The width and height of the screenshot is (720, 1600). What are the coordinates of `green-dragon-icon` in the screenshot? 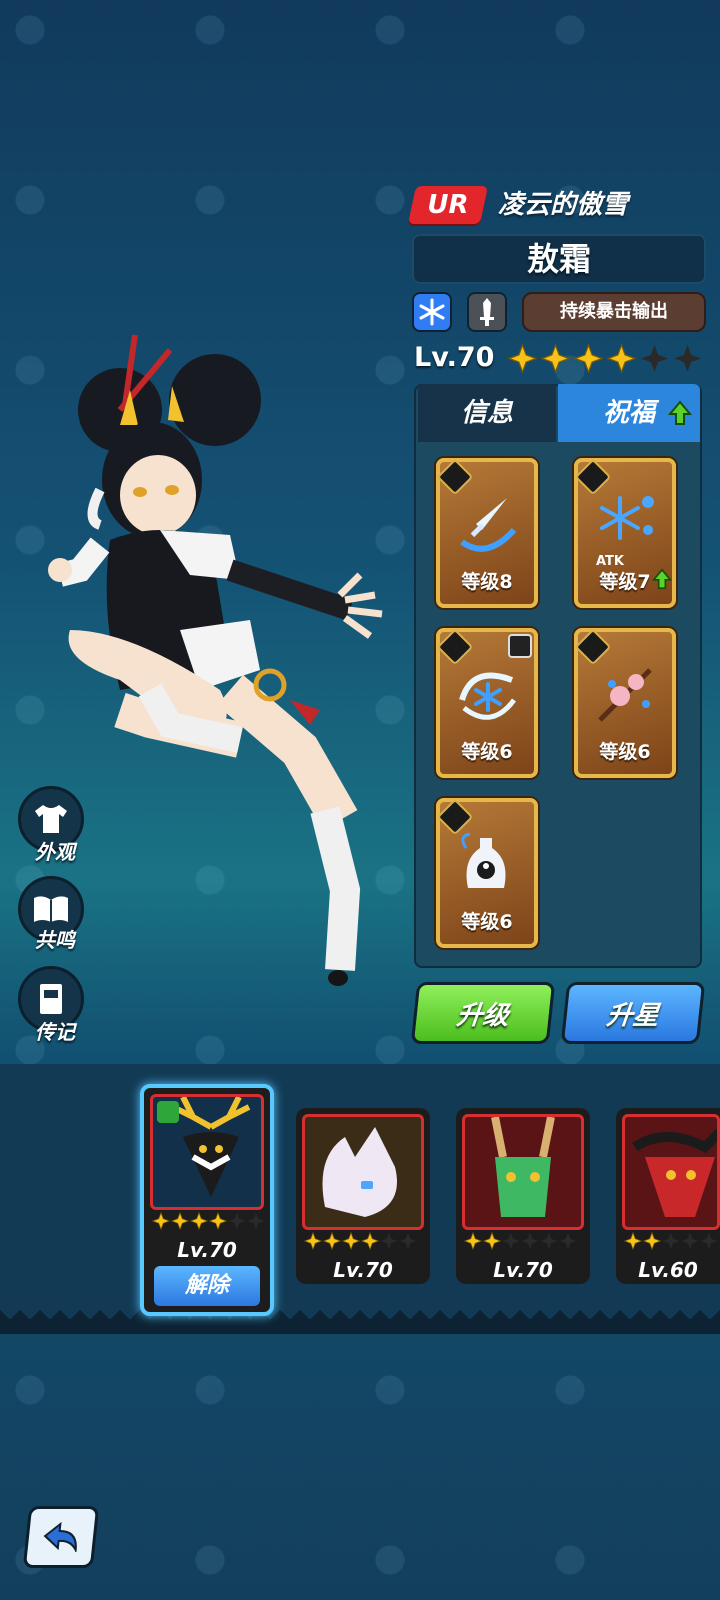 It's located at (523, 1167).